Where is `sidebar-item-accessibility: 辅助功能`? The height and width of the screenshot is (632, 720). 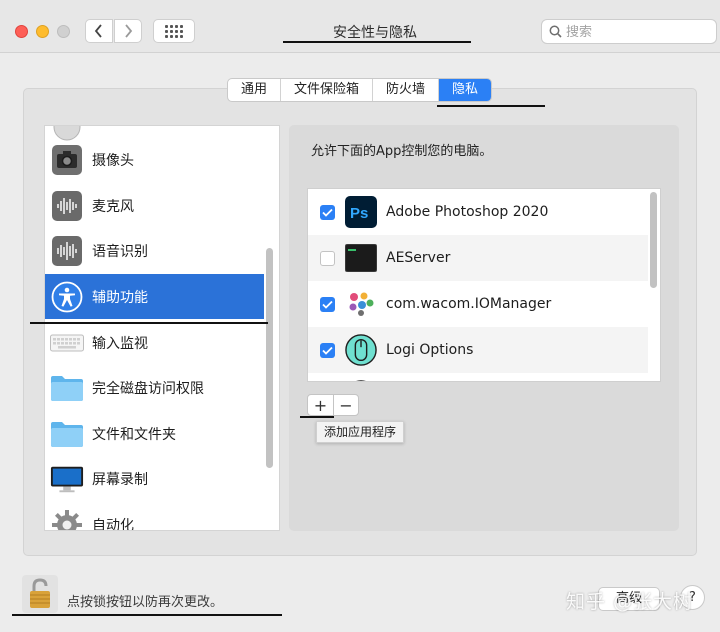 sidebar-item-accessibility: 辅助功能 is located at coordinates (154, 296).